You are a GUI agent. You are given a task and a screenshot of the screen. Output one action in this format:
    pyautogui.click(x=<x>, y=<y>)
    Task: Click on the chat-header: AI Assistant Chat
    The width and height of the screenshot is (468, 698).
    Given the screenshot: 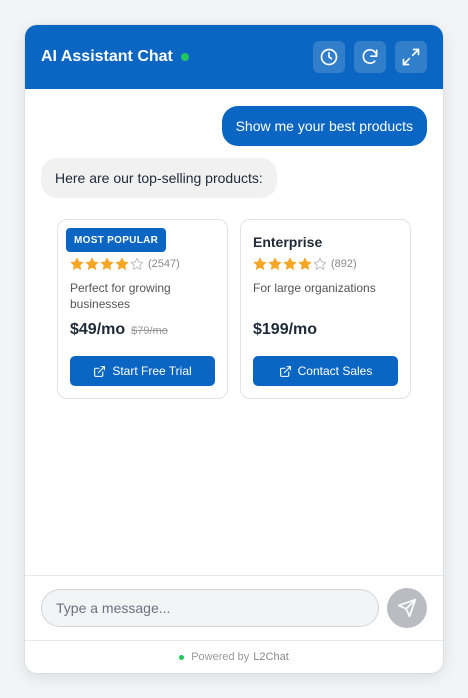 What is the action you would take?
    pyautogui.click(x=234, y=57)
    